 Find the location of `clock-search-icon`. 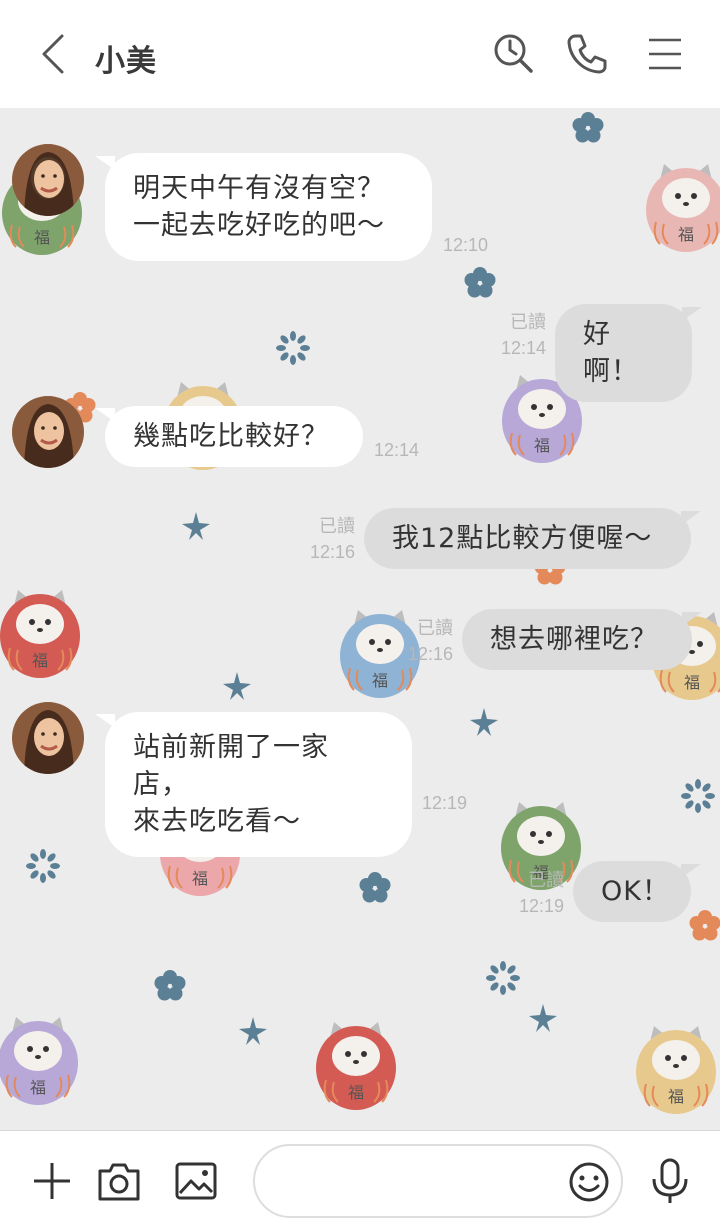

clock-search-icon is located at coordinates (513, 53).